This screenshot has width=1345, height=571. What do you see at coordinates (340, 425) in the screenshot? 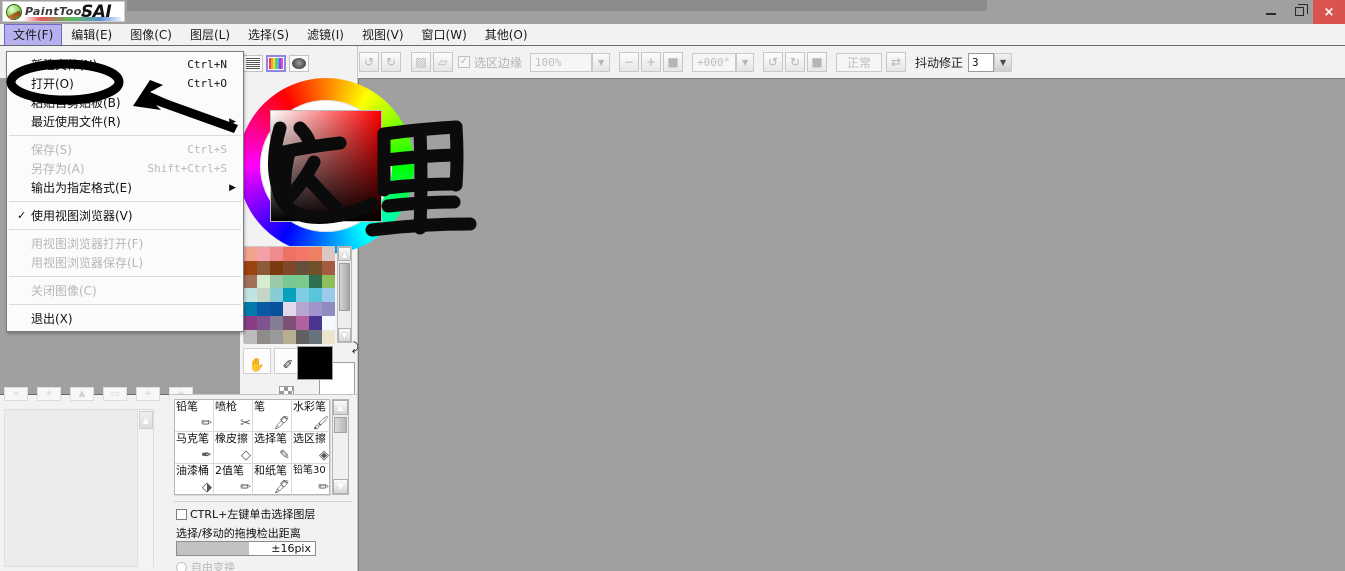
I see `brush-scrollbar-thumb` at bounding box center [340, 425].